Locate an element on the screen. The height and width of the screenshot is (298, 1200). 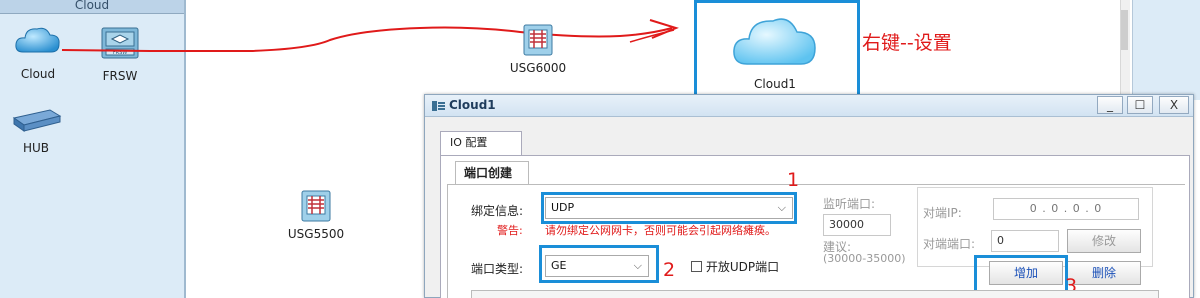
cloud-device-icon is located at coordinates (438, 106).